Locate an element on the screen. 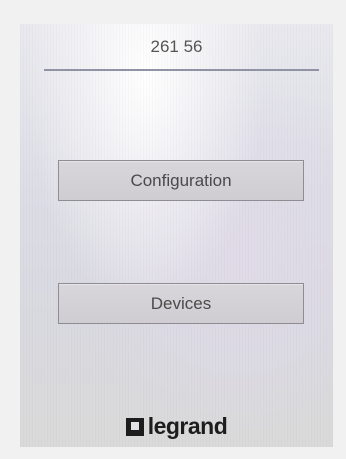  header-value: 261 56 is located at coordinates (176, 46).